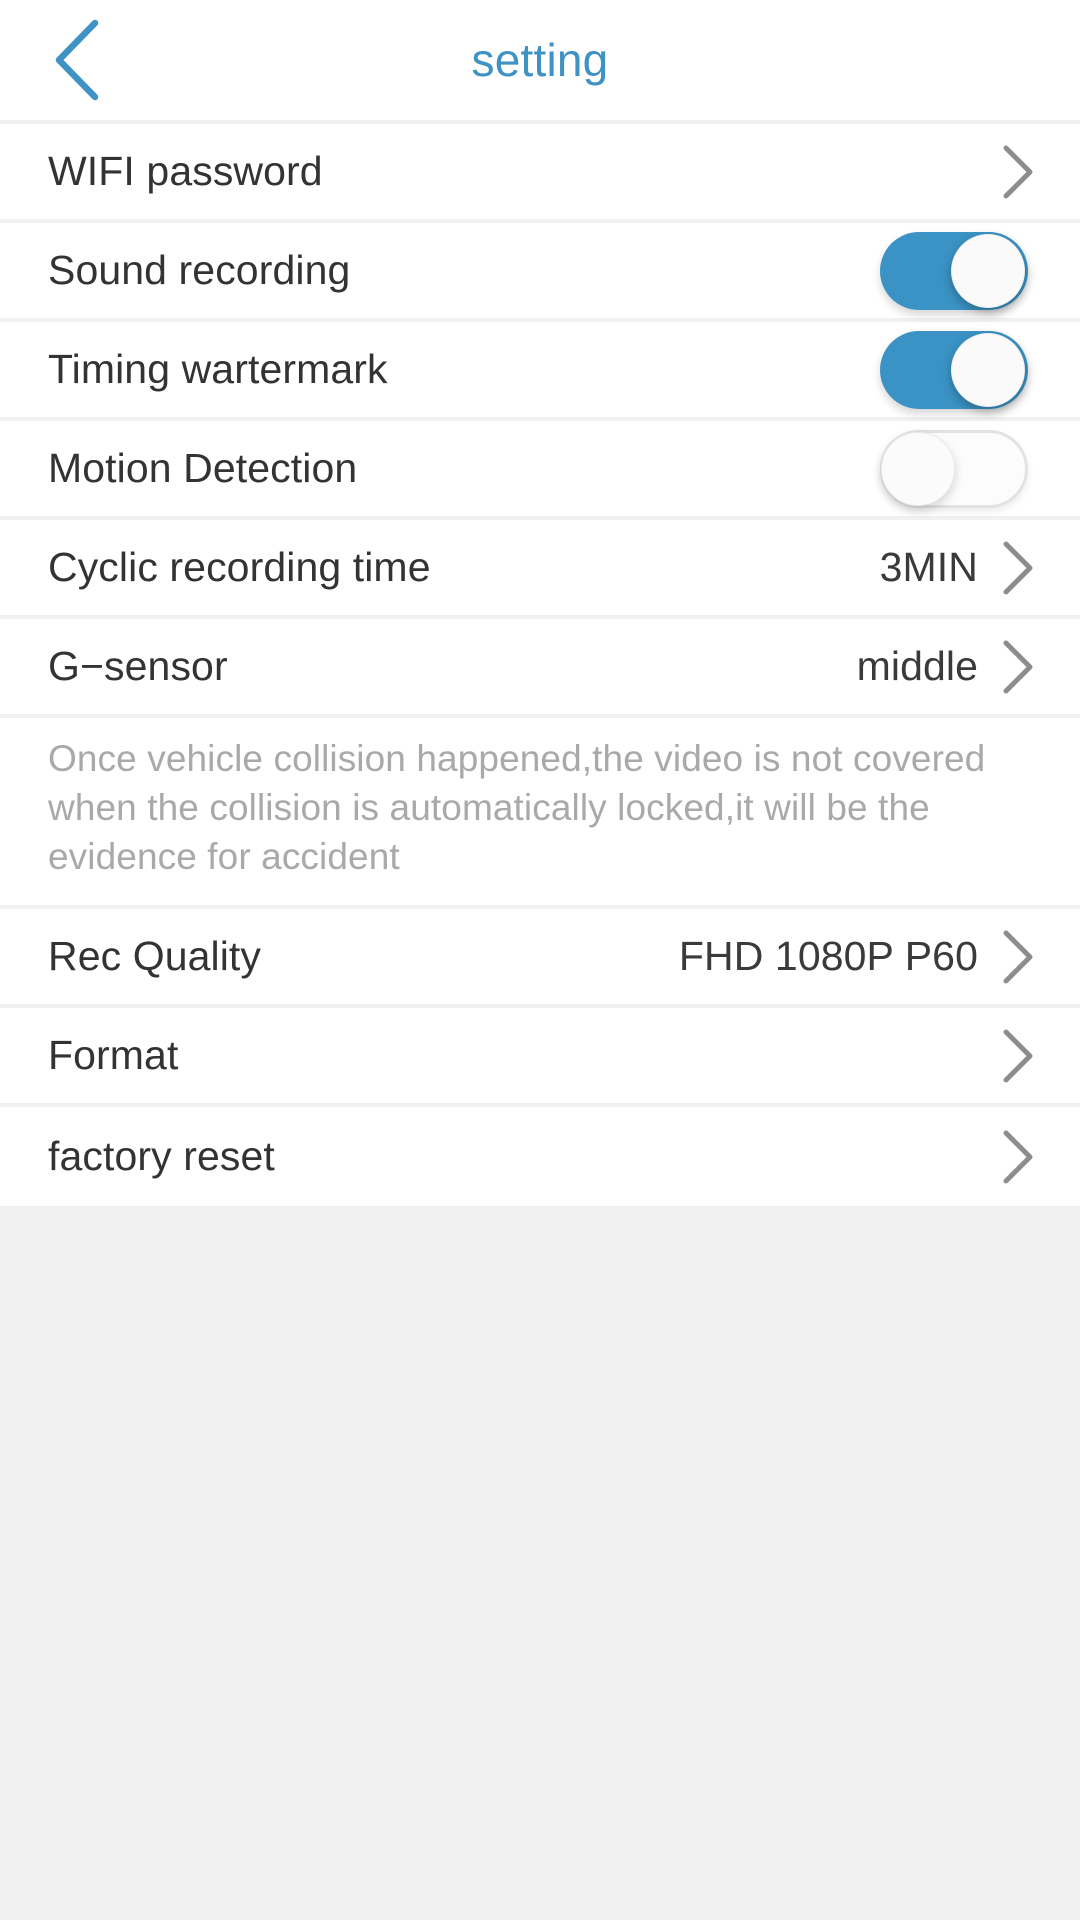  What do you see at coordinates (540, 371) in the screenshot?
I see `settings-row-timing-watermark: Timing wartermark` at bounding box center [540, 371].